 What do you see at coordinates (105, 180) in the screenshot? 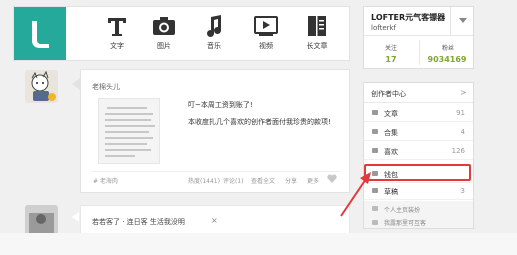
I see `post-tag: # 老海肉` at bounding box center [105, 180].